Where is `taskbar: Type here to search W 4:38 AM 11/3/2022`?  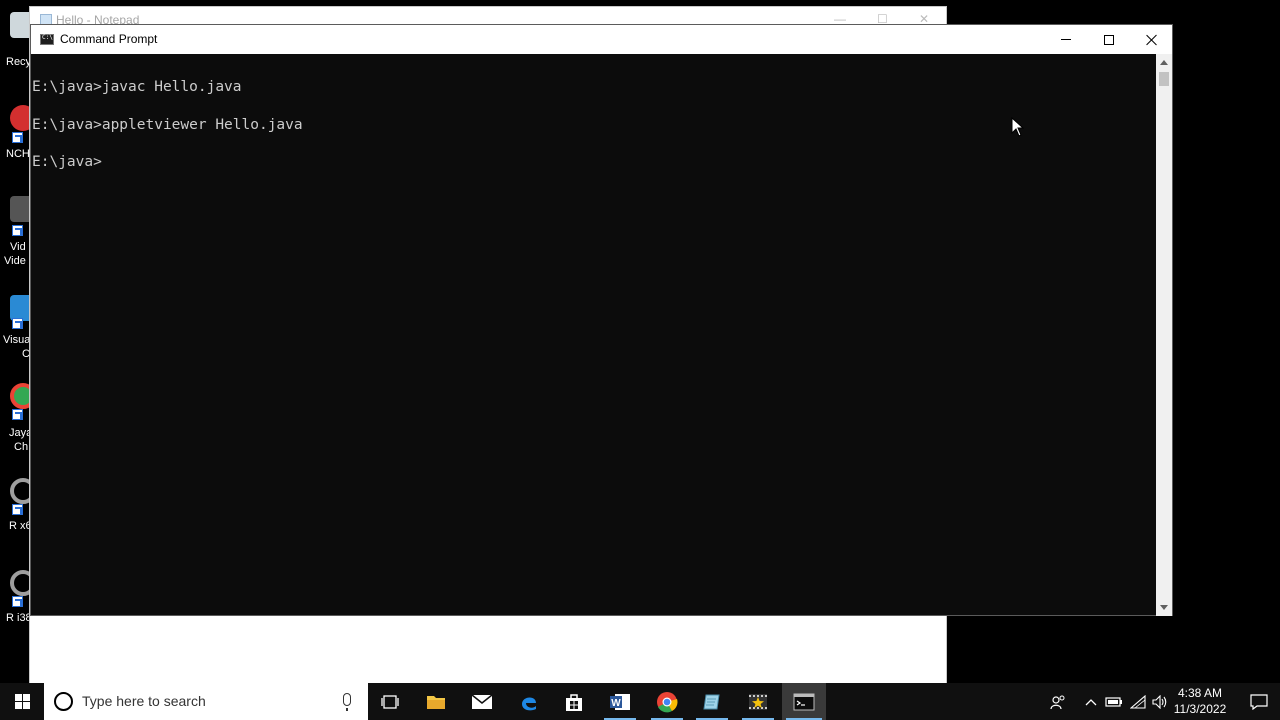
taskbar: Type here to search W 4:38 AM 11/3/2022 is located at coordinates (640, 701).